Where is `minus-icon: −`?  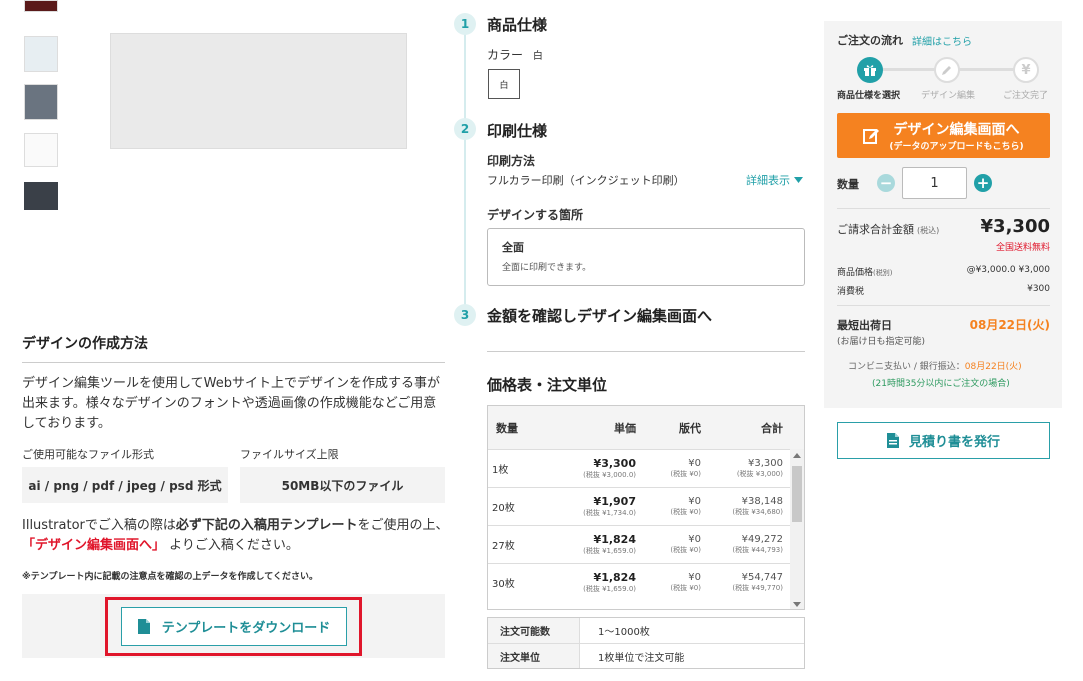
minus-icon: − is located at coordinates (886, 183).